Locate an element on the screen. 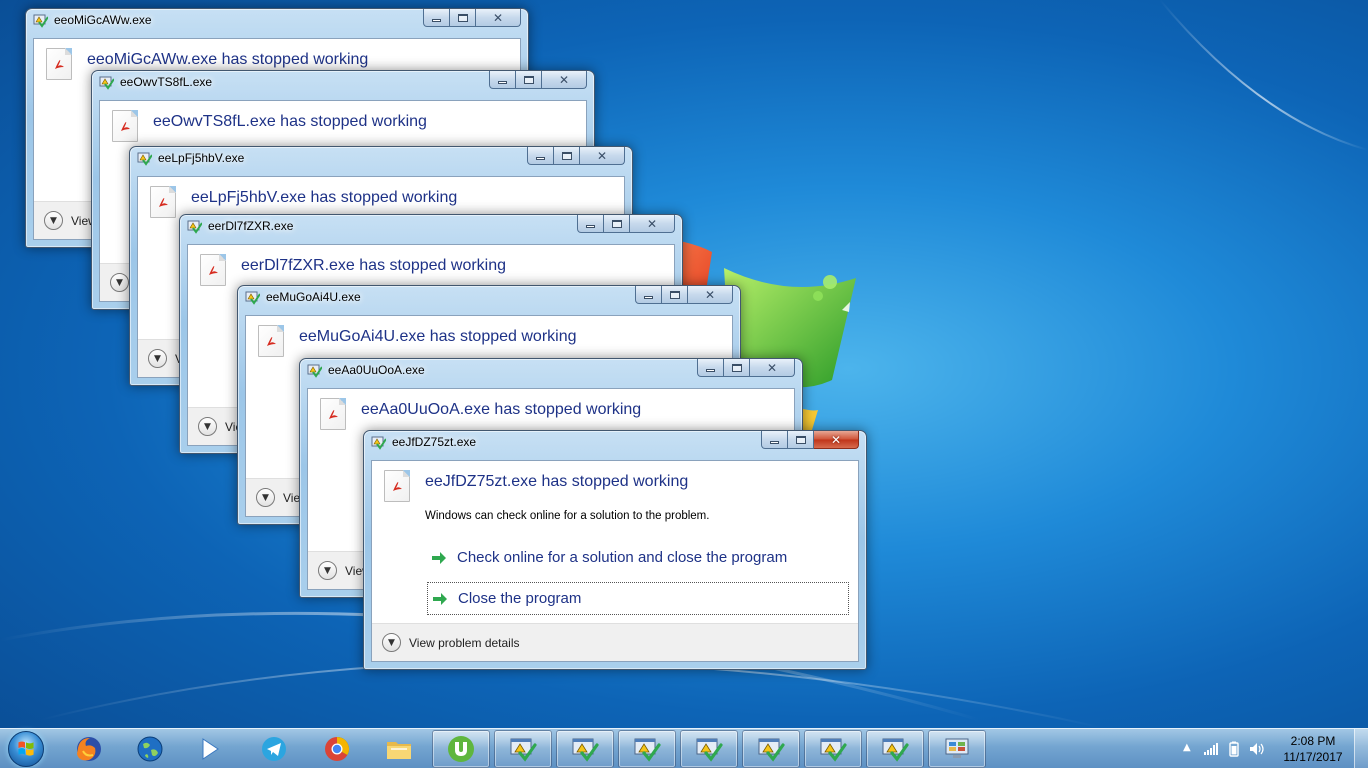  title-bar: eeMuGoAi4U.exe ✕ is located at coordinates (489, 297).